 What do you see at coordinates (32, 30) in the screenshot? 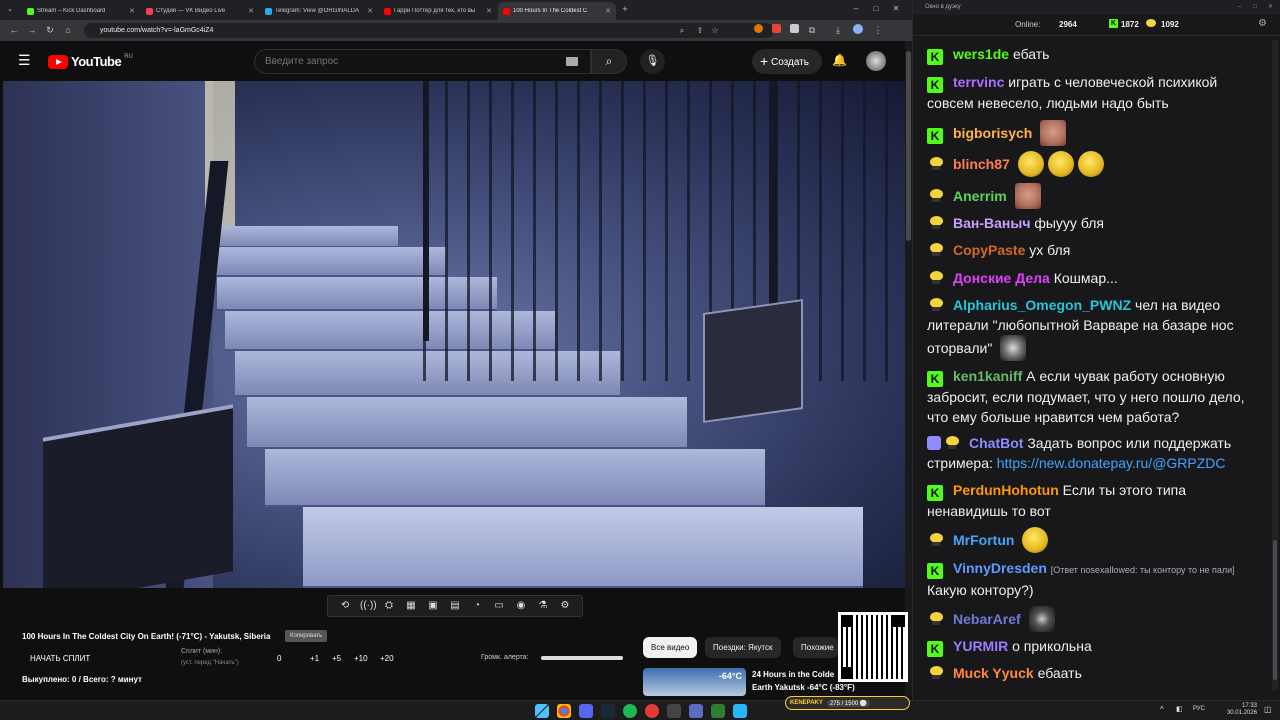
I see `forward-icon: →` at bounding box center [32, 30].